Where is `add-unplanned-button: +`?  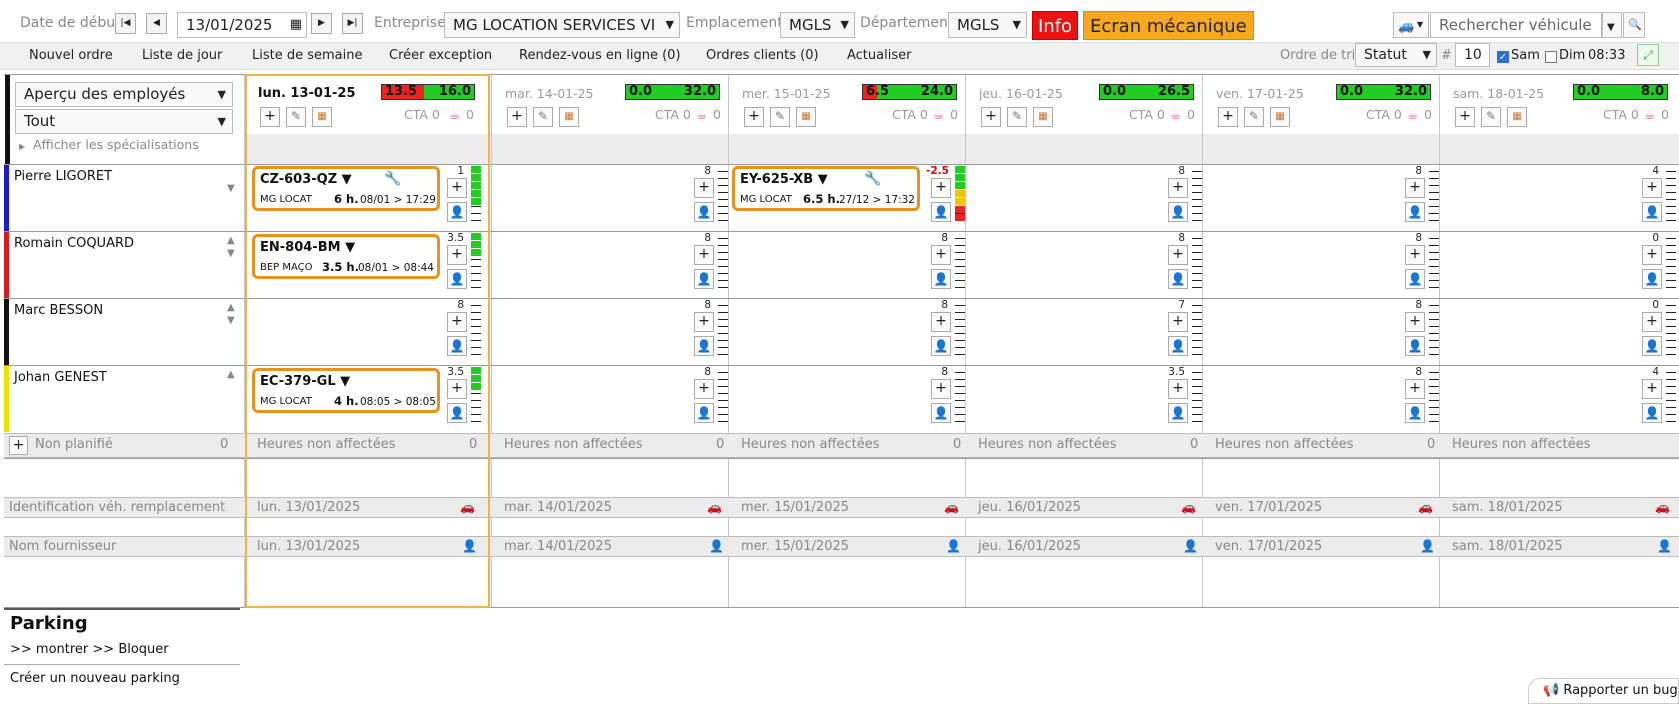
add-unplanned-button: + is located at coordinates (18, 445).